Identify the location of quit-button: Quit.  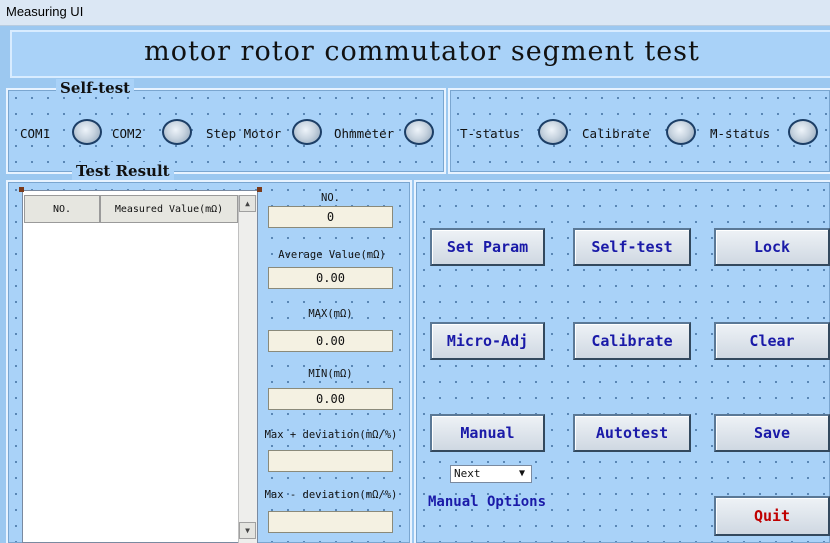
(772, 516).